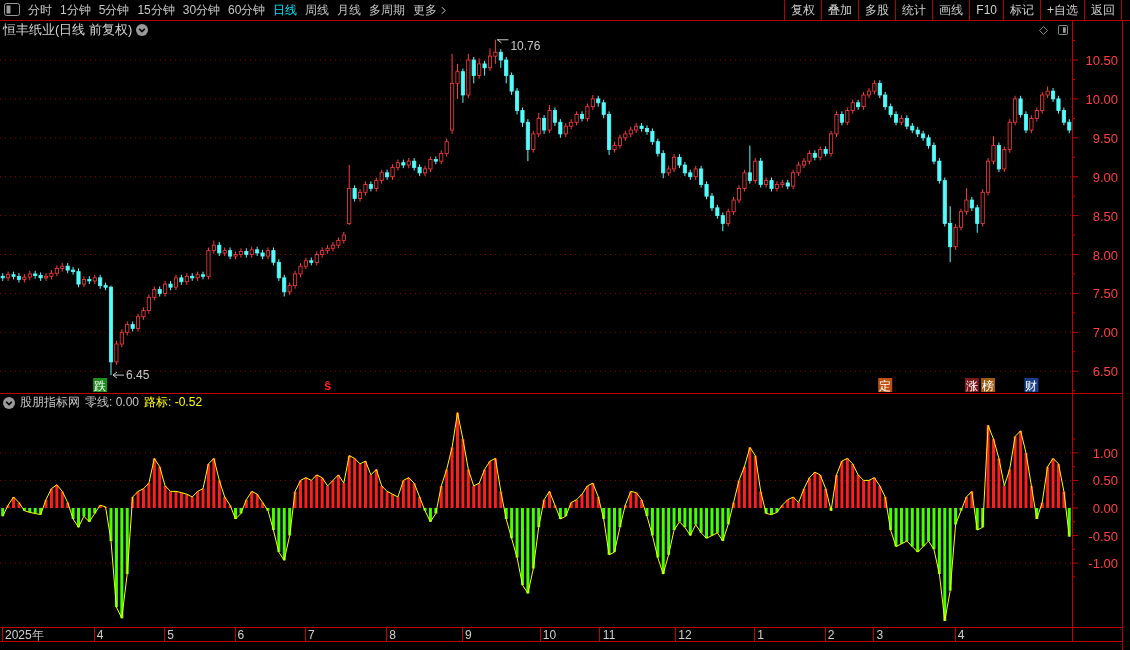 The width and height of the screenshot is (1130, 650). I want to click on date-label: 1, so click(761, 635).